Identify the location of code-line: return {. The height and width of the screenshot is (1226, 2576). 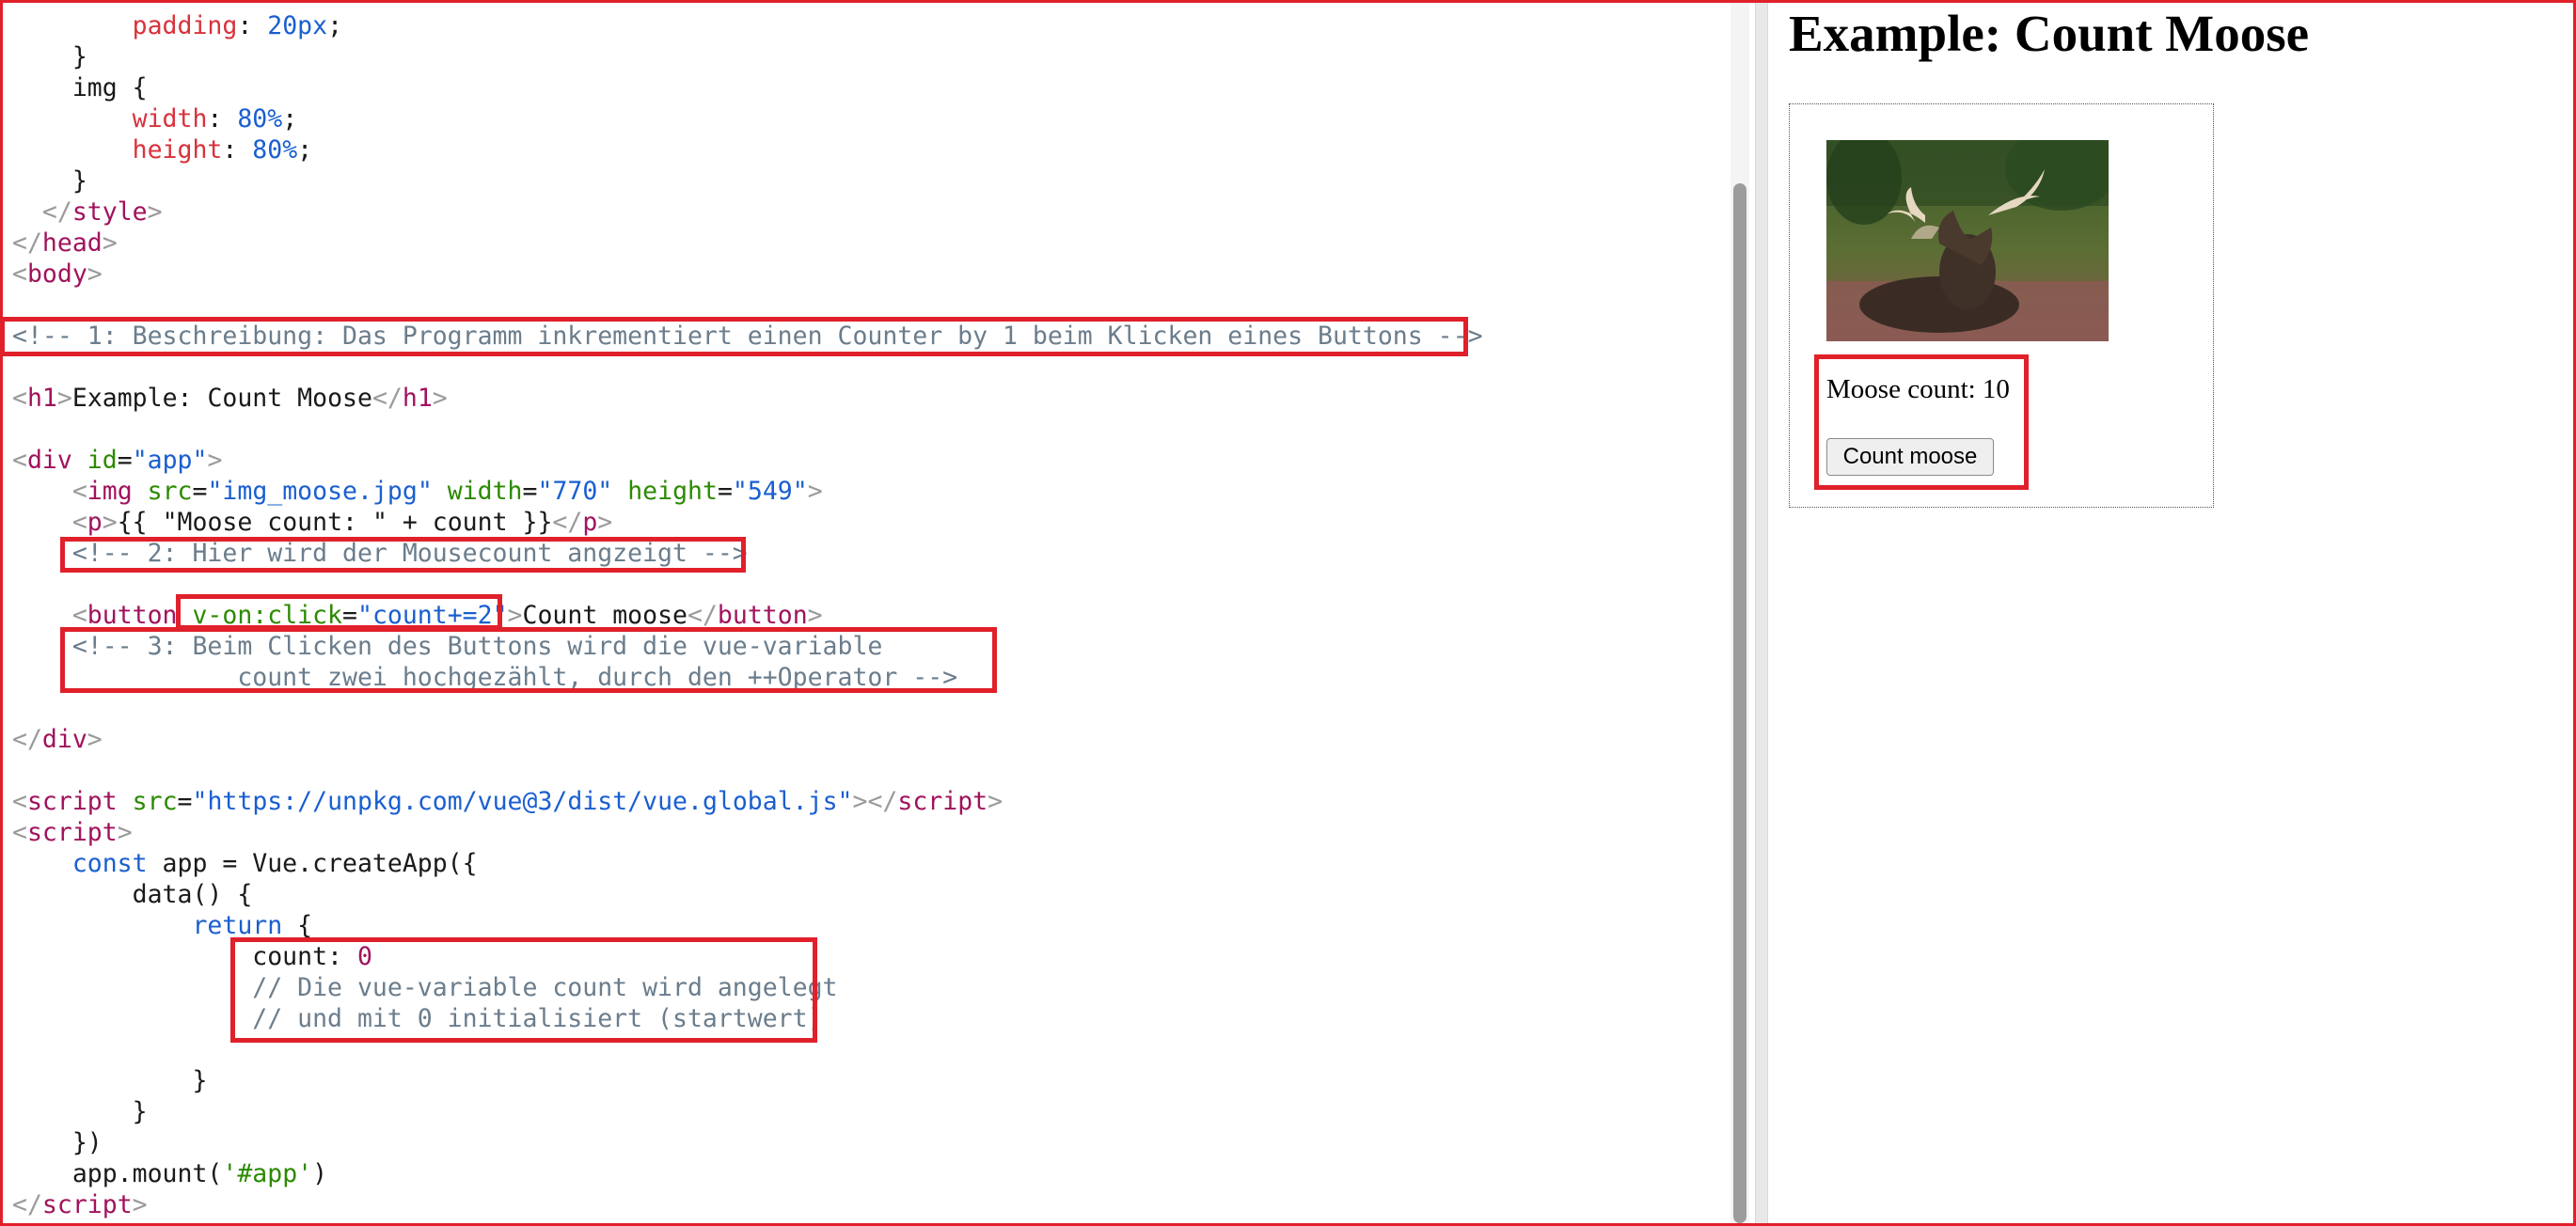
(162, 925).